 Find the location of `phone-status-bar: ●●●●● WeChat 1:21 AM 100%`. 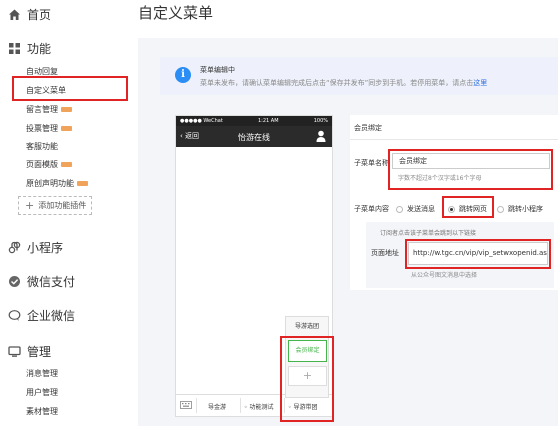

phone-status-bar: ●●●●● WeChat 1:21 AM 100% is located at coordinates (254, 121).